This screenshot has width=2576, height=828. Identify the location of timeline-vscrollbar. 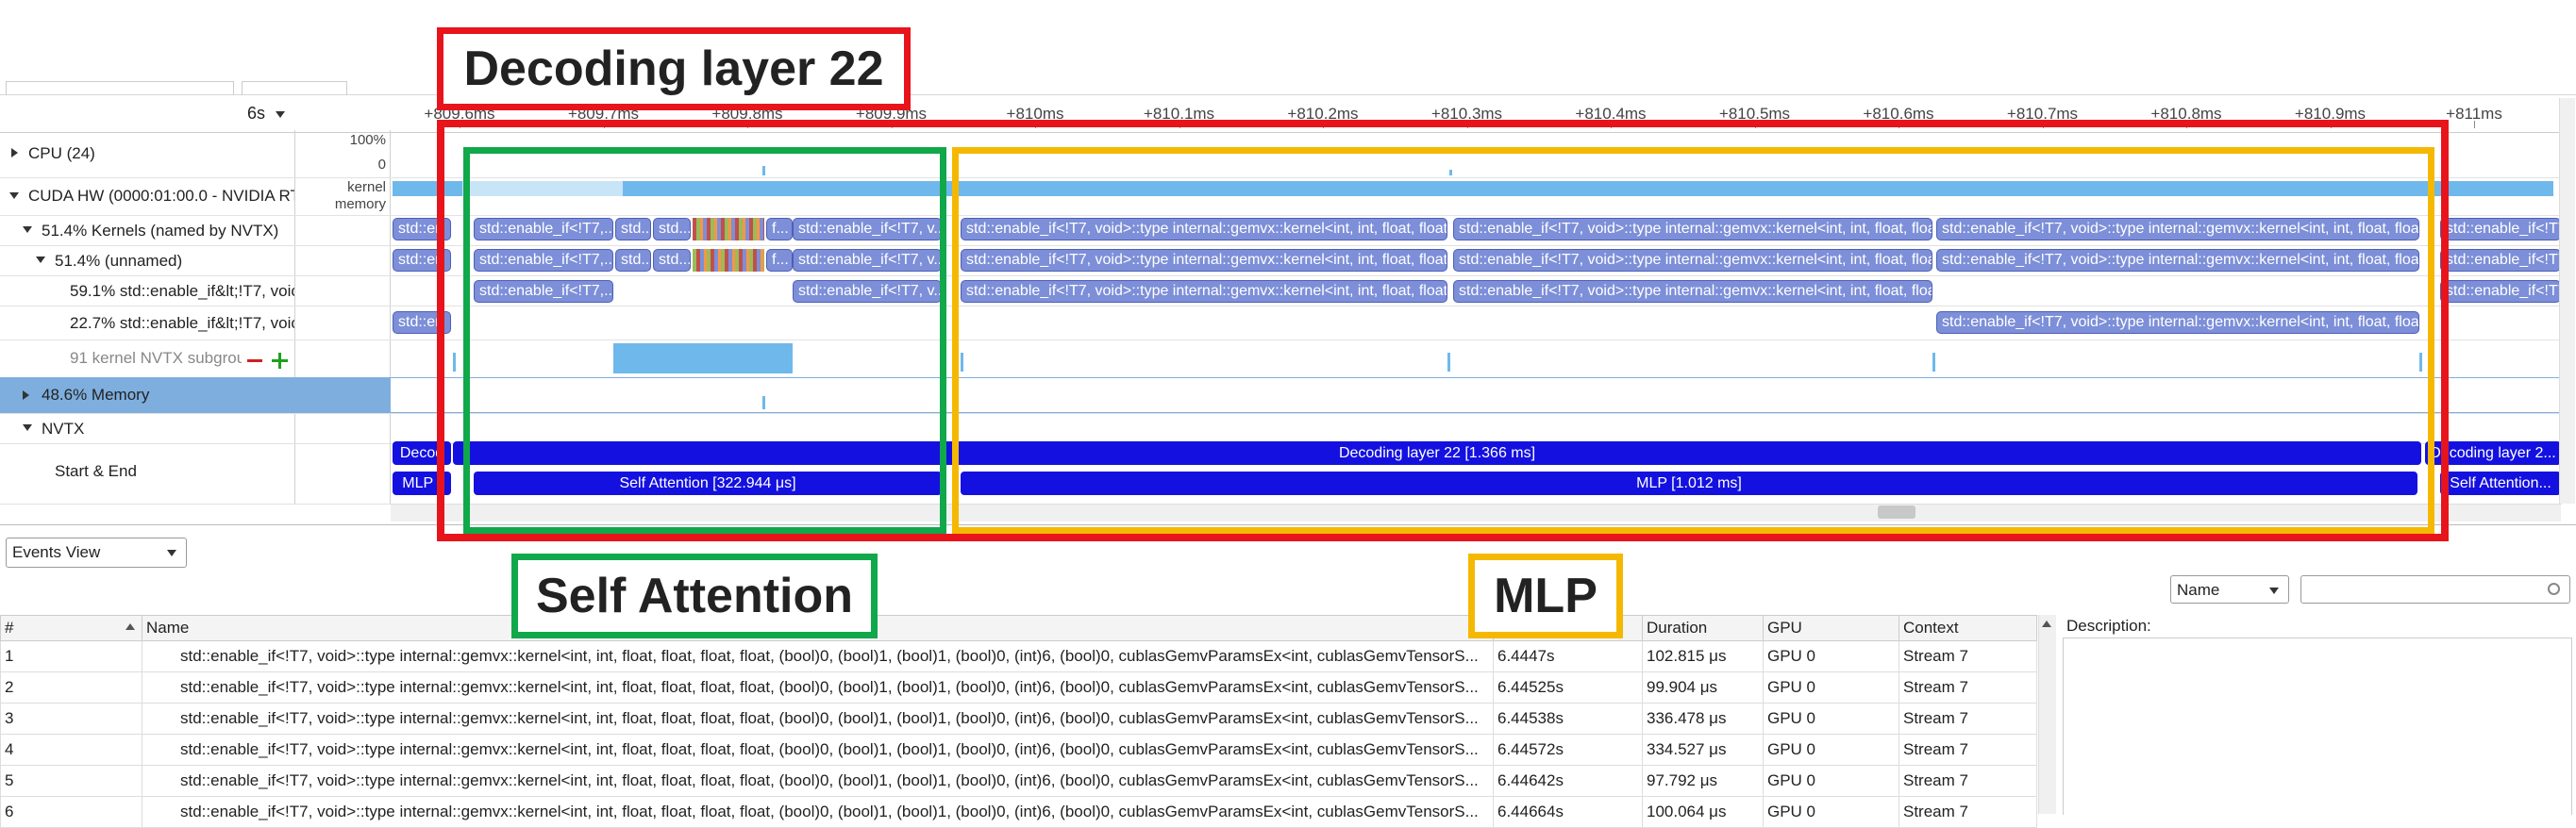
(2567, 301).